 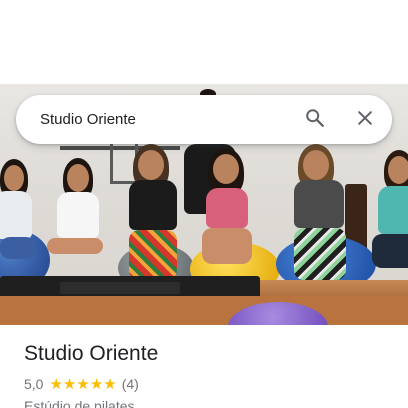 I want to click on search-icon, so click(x=315, y=120).